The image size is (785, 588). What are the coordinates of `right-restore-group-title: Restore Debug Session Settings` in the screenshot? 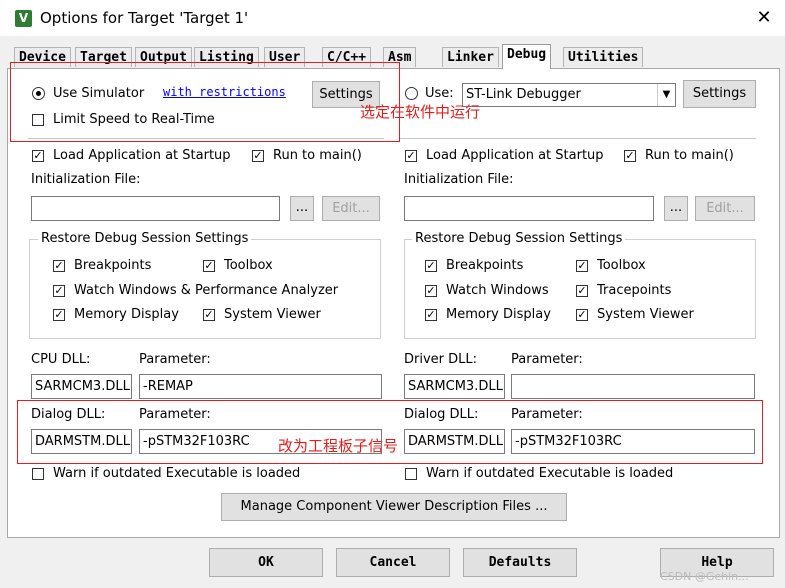 It's located at (519, 238).